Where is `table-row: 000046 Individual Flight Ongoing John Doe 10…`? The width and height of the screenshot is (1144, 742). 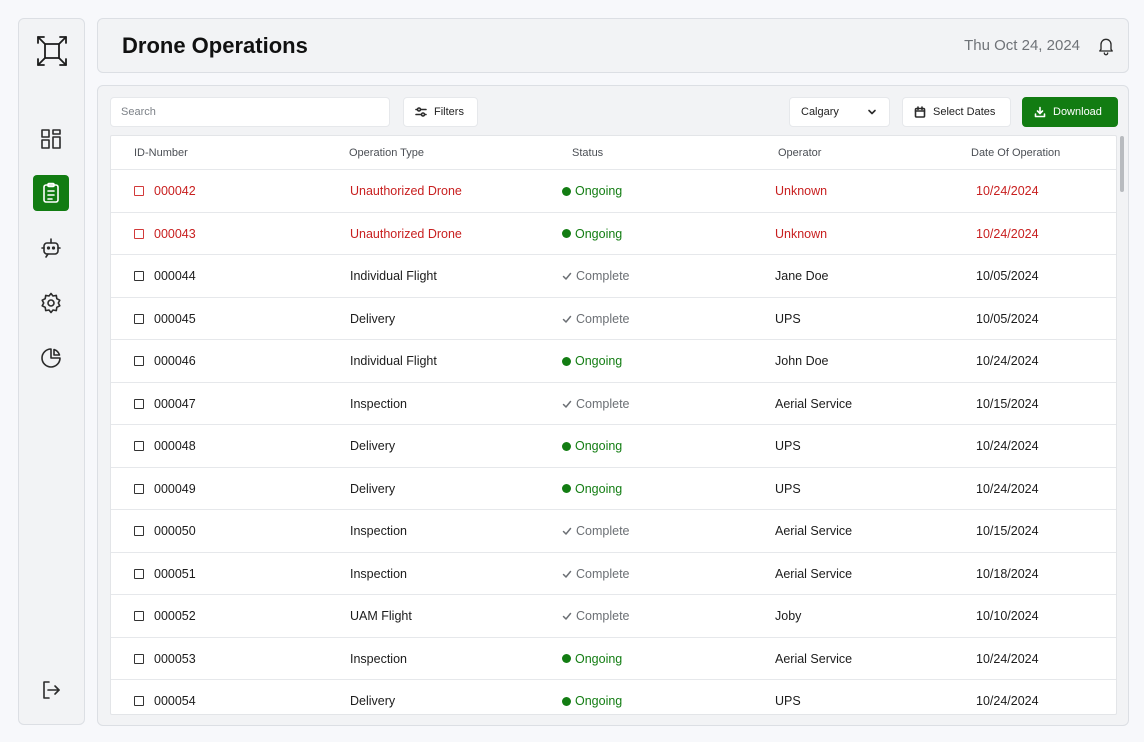 table-row: 000046 Individual Flight Ongoing John Doe 10… is located at coordinates (613, 361).